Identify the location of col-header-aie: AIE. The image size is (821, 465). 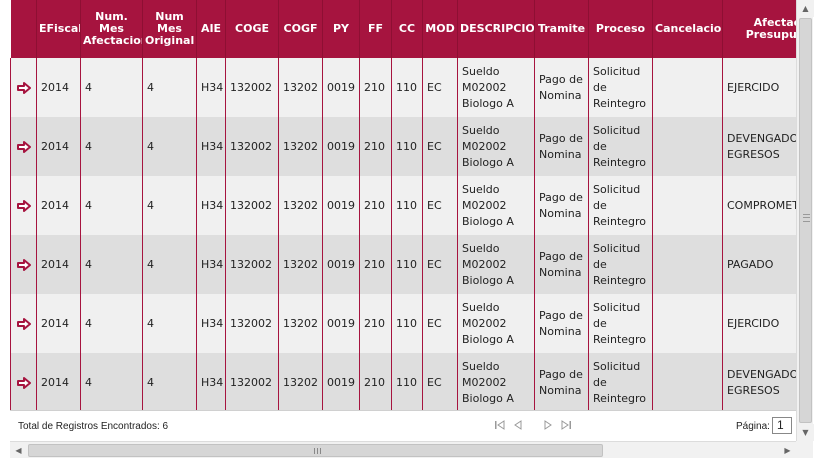
(211, 29).